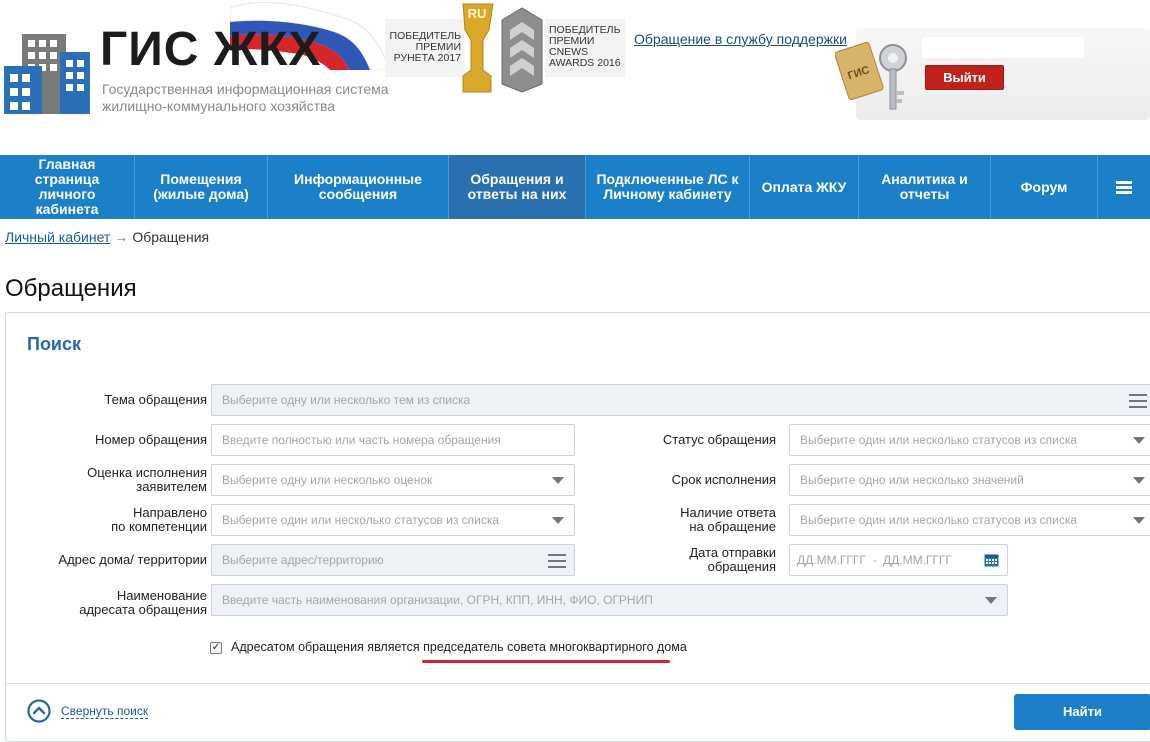  I want to click on gold-trophy-icon: RU, so click(478, 48).